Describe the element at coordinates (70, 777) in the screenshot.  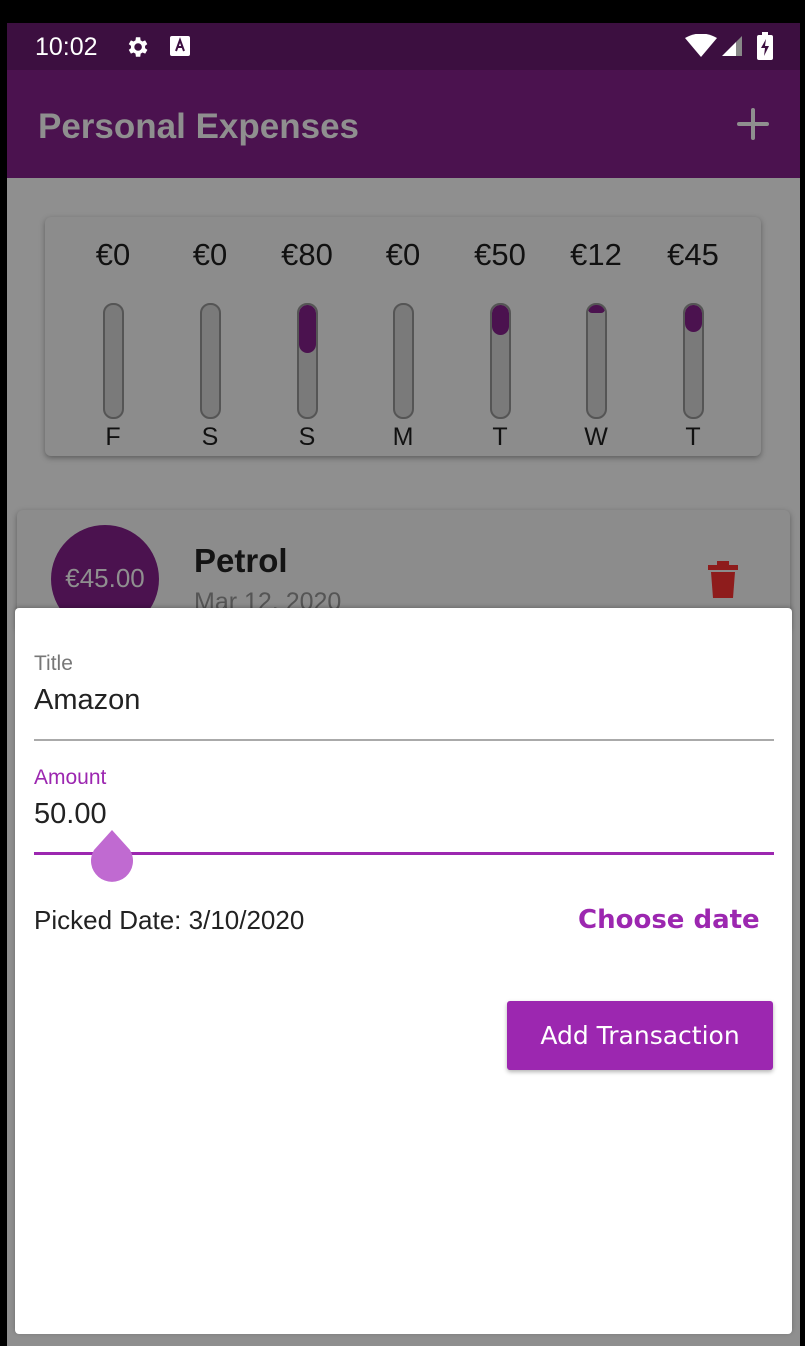
I see `amount-label: Amount` at that location.